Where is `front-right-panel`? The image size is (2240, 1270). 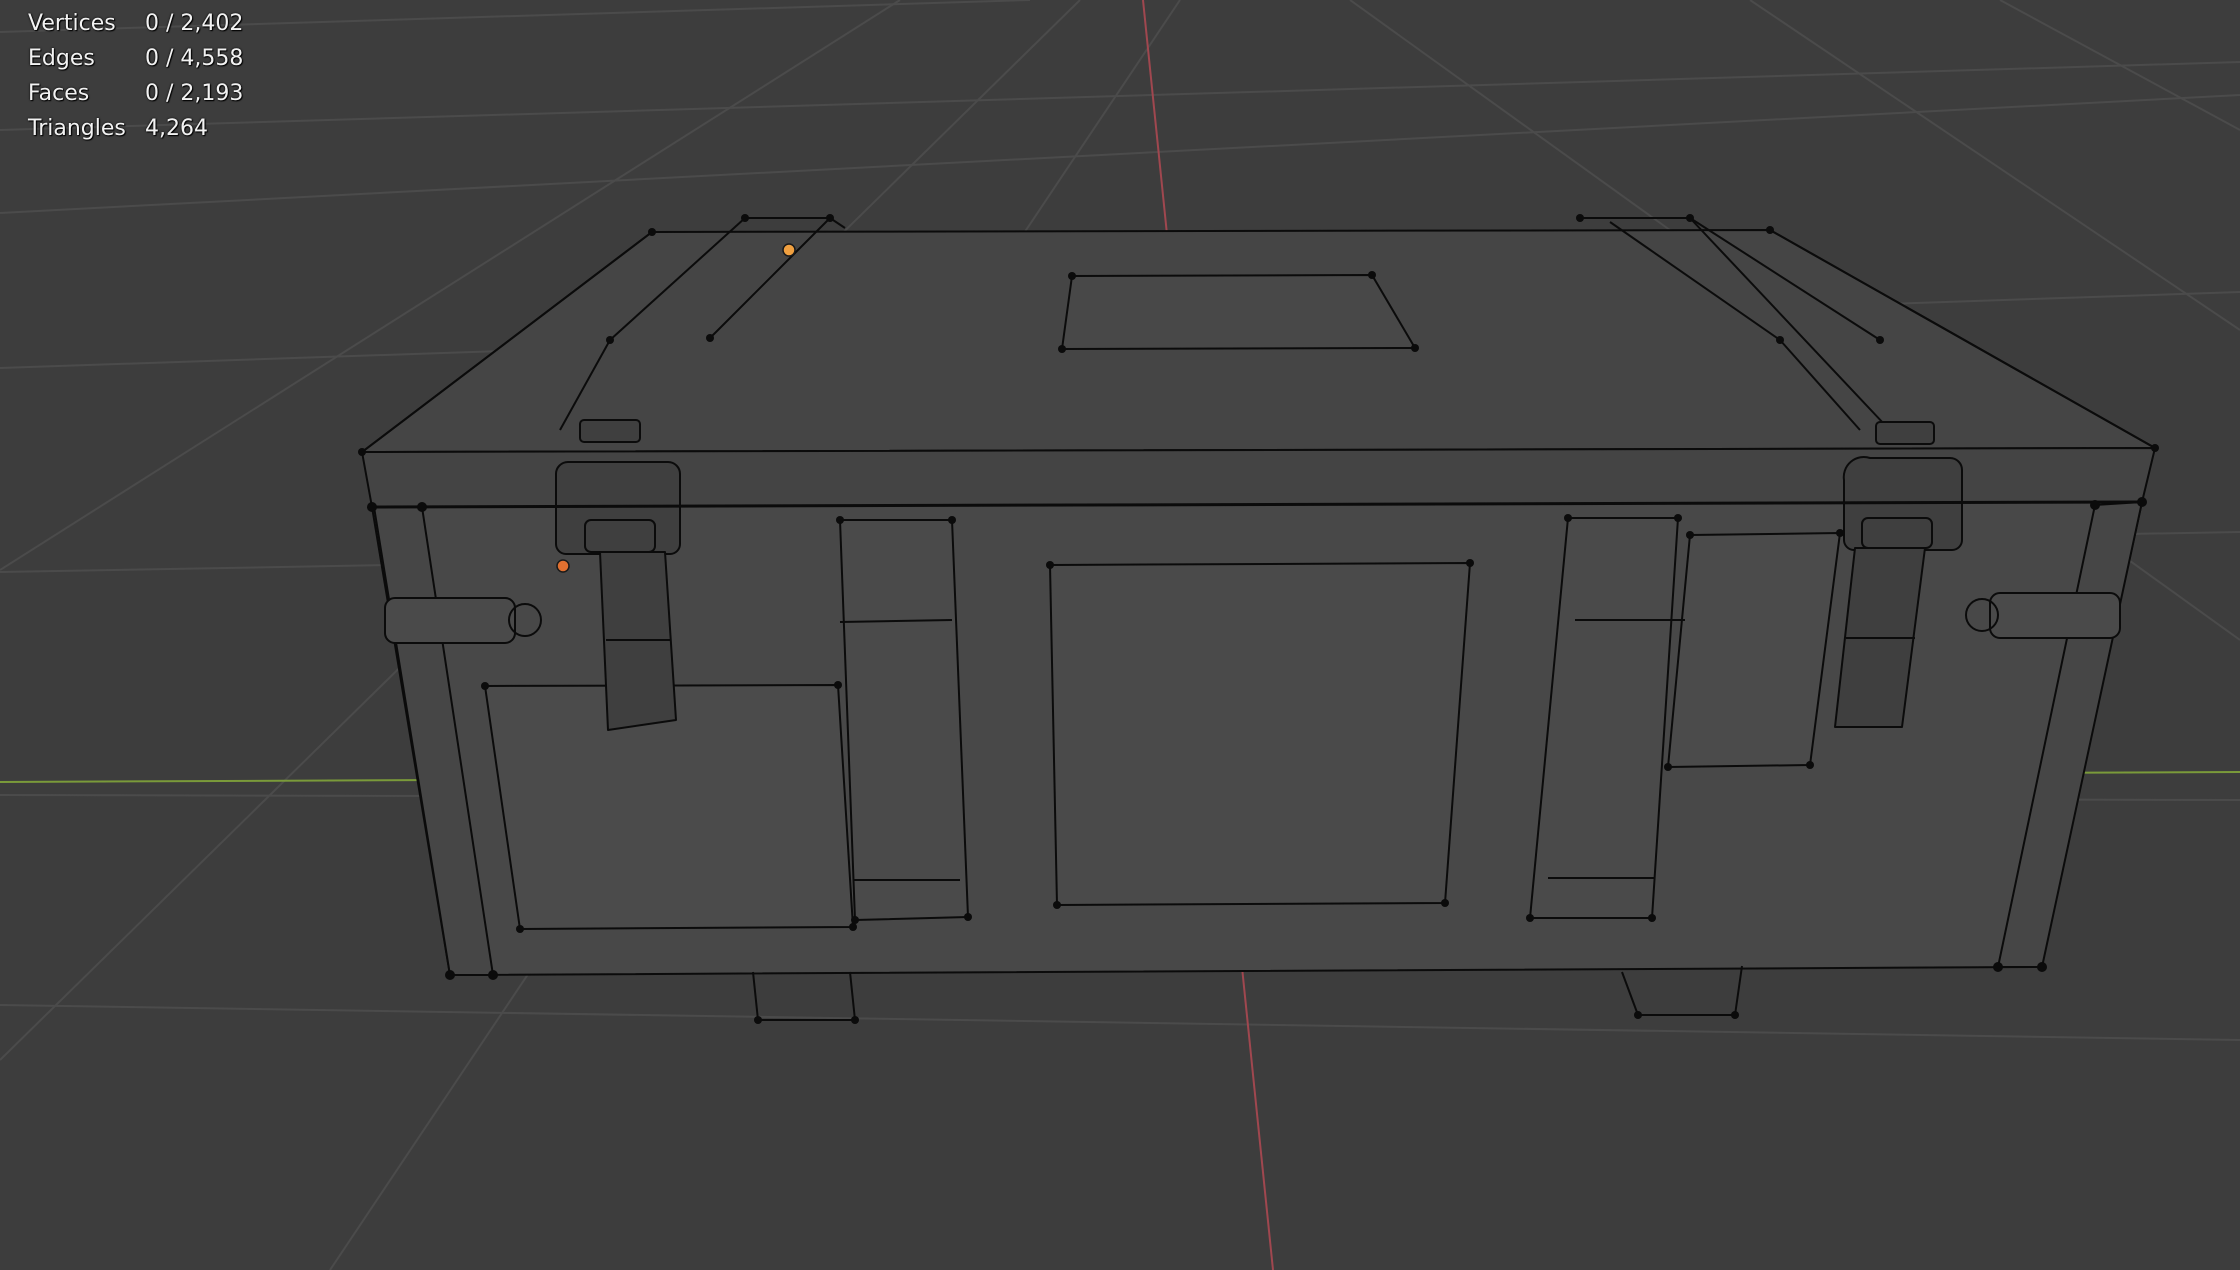 front-right-panel is located at coordinates (1754, 650).